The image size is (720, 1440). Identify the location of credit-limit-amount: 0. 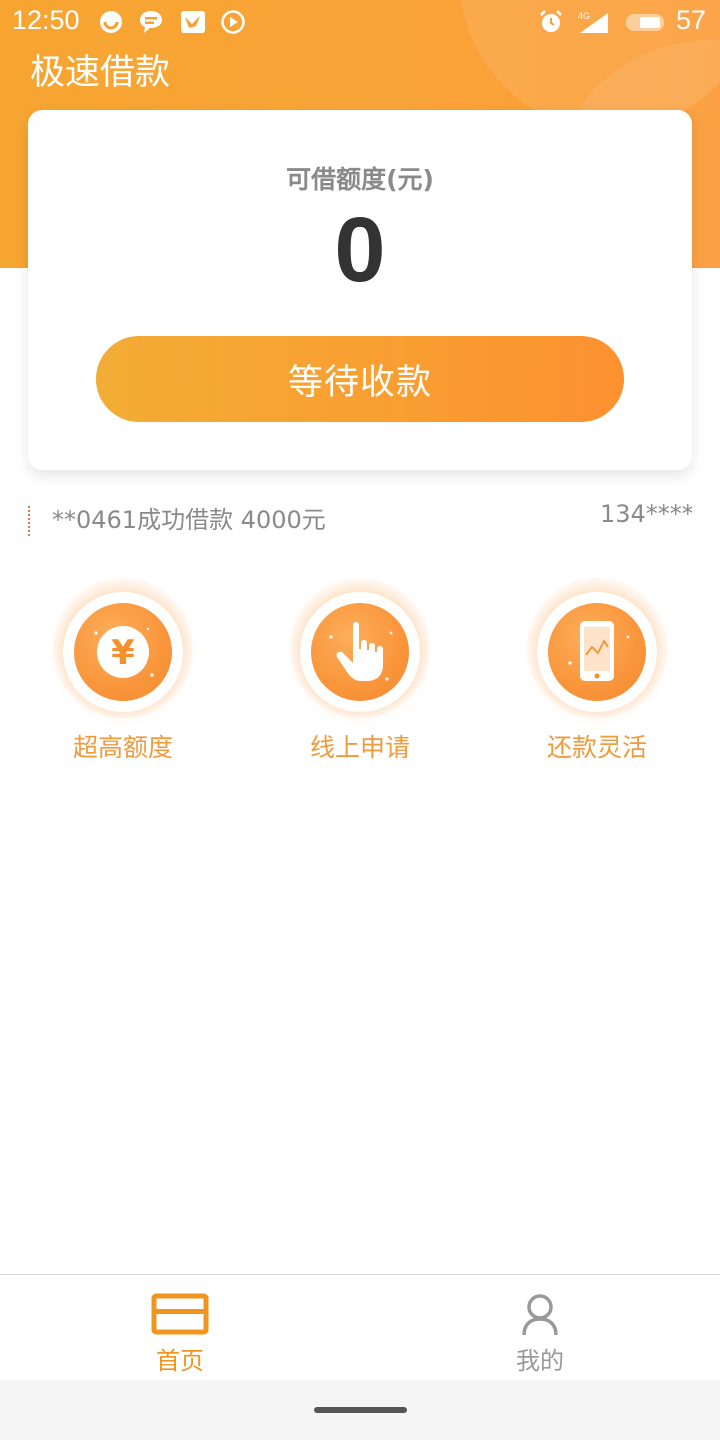
(360, 250).